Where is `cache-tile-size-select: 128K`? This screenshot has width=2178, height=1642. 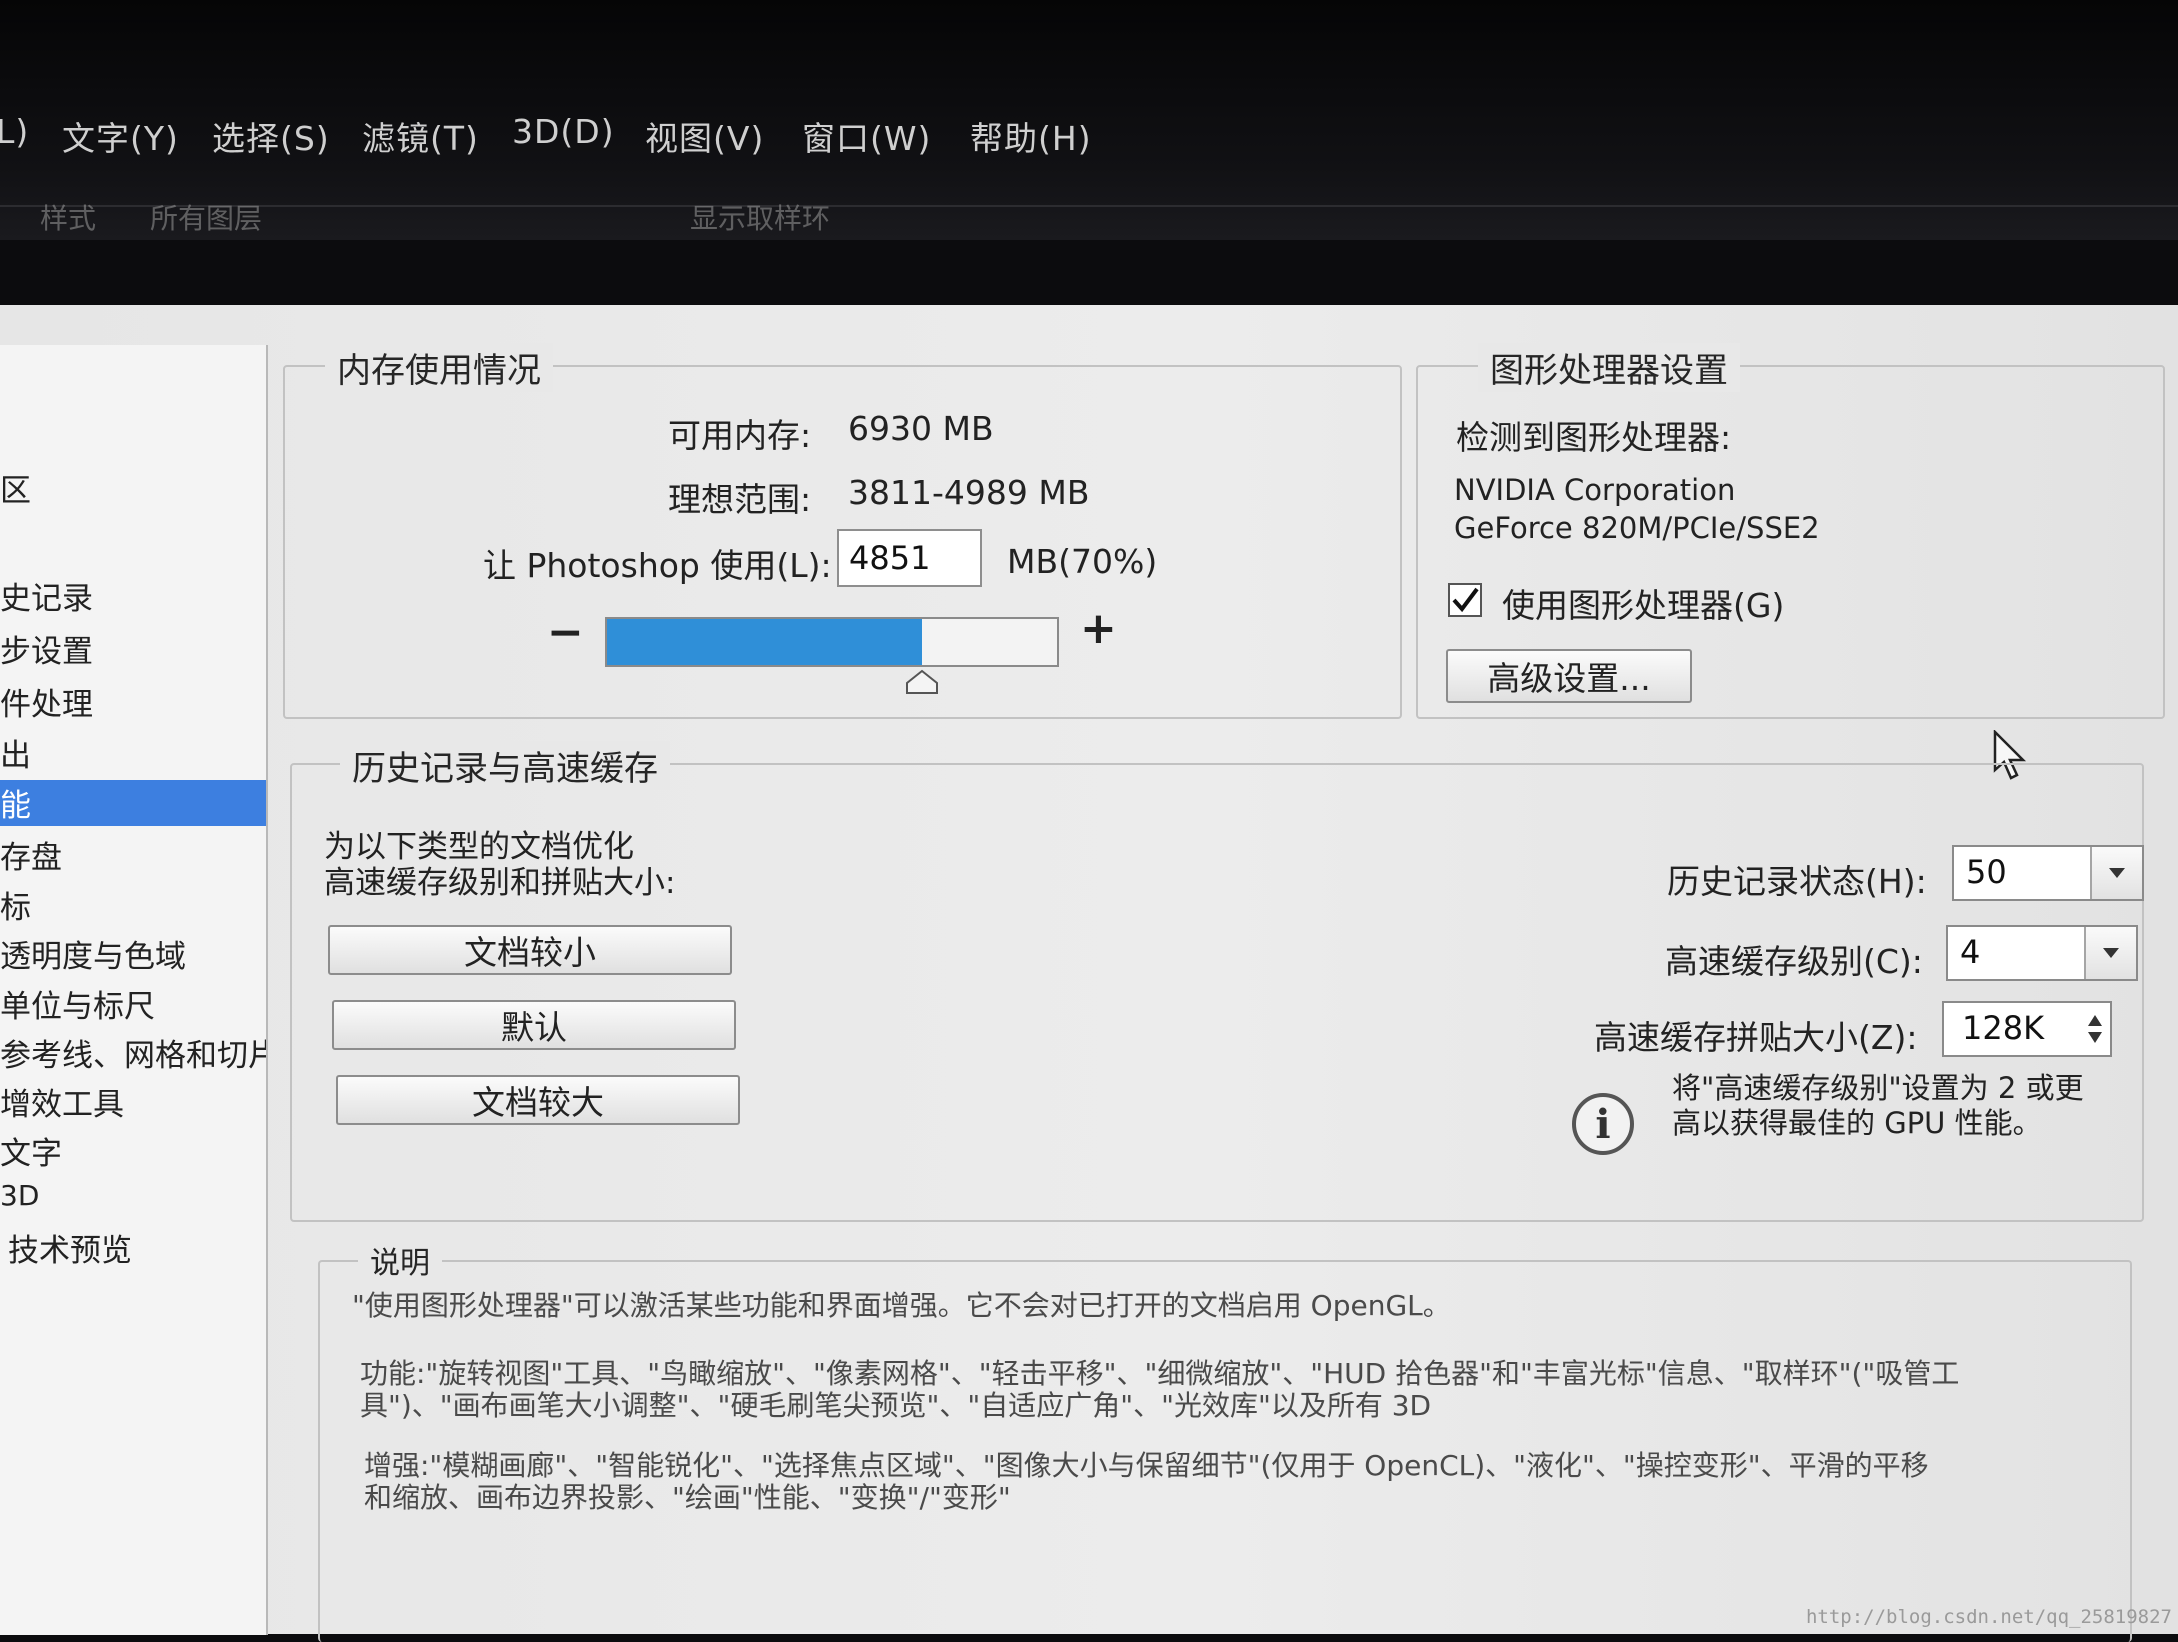
cache-tile-size-select: 128K is located at coordinates (2027, 1029).